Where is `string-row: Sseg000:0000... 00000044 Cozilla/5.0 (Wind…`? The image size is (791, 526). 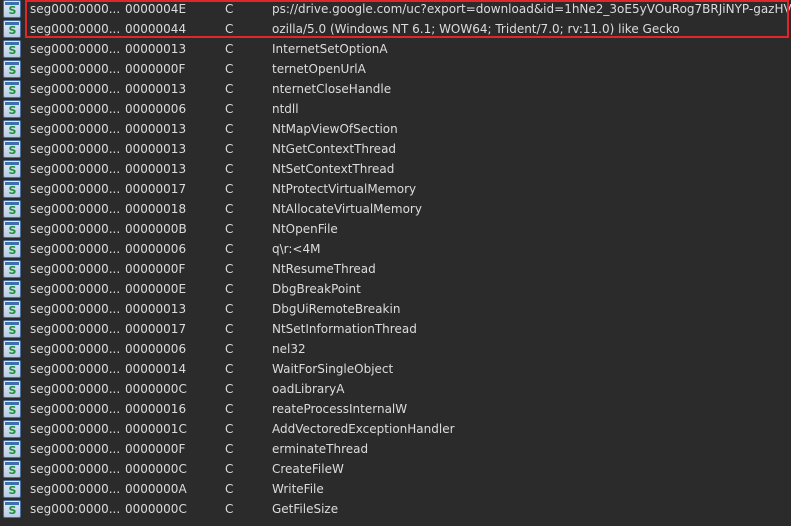
string-row: Sseg000:0000... 00000044 Cozilla/5.0 (Wind… is located at coordinates (395, 29).